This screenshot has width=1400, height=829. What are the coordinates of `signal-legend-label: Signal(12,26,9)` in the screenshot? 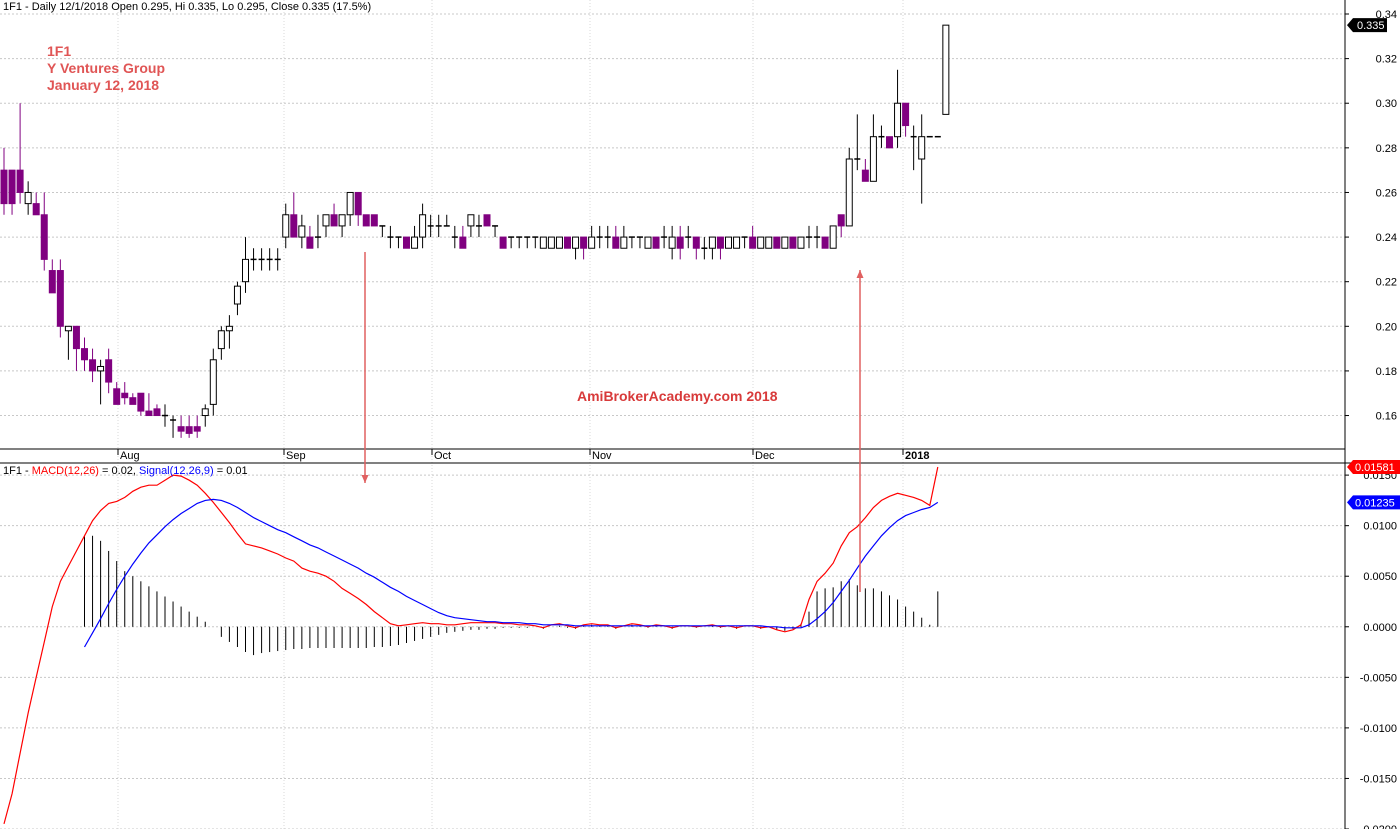 It's located at (176, 471).